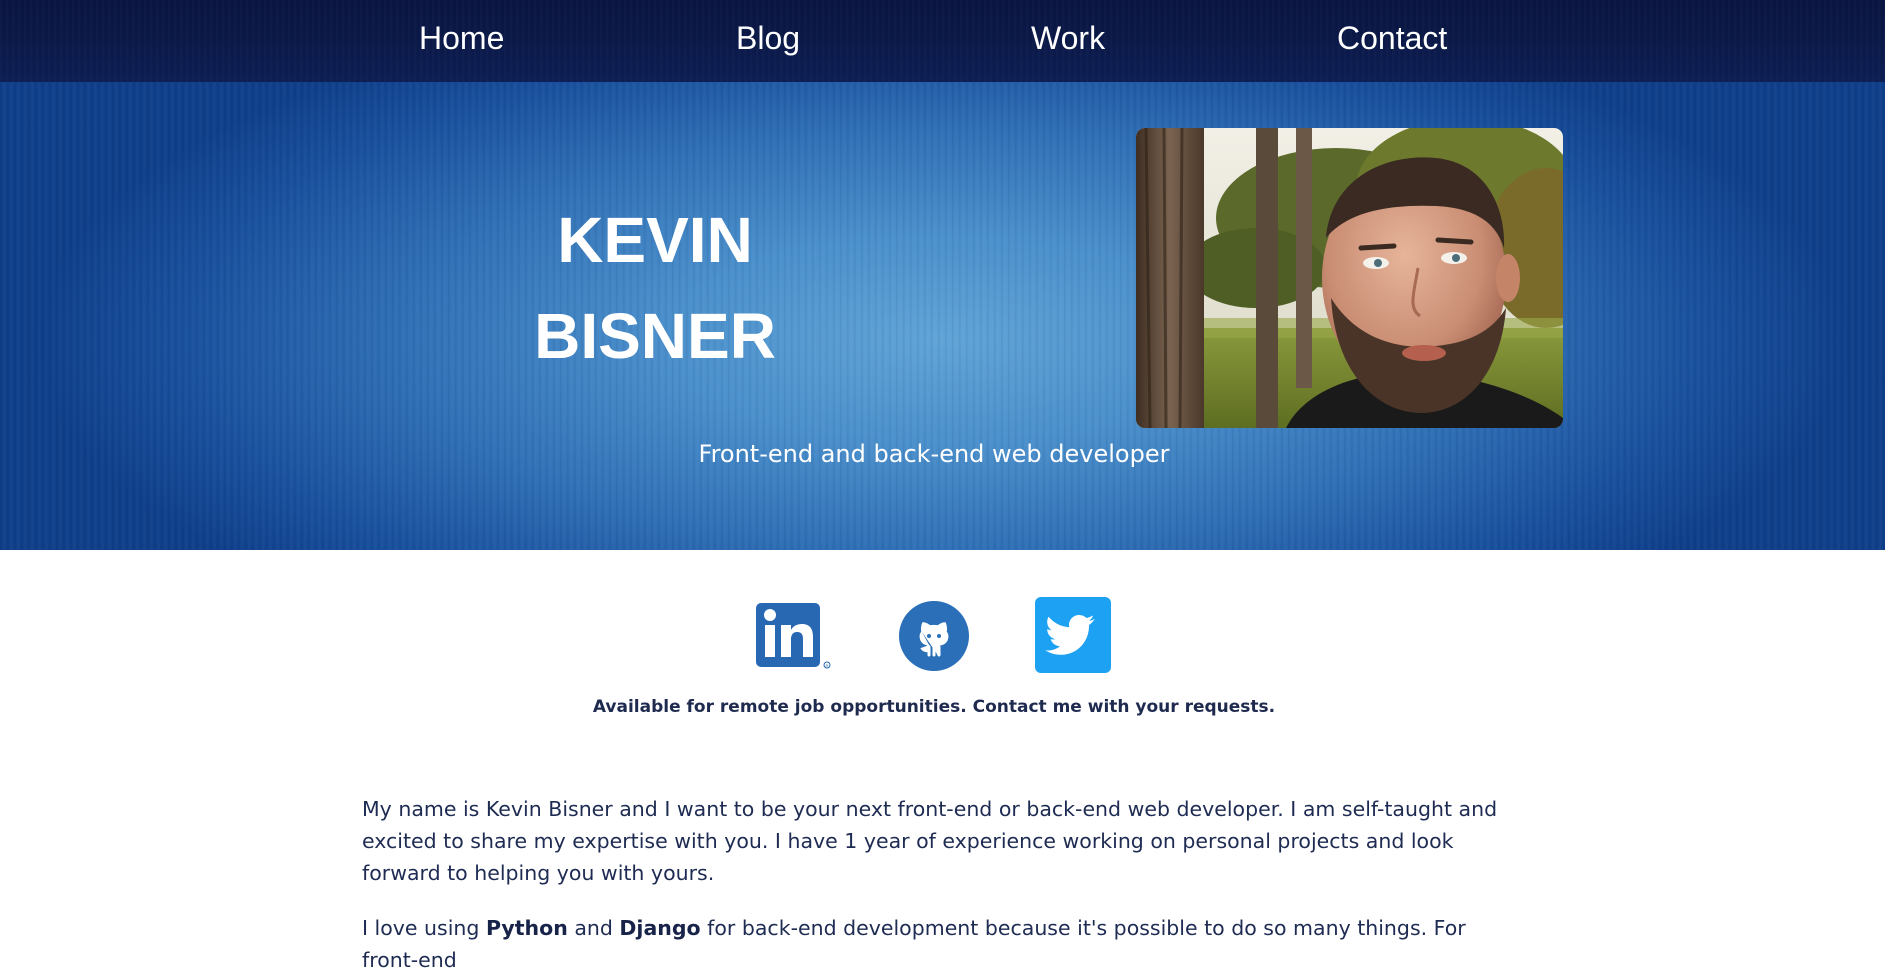 The height and width of the screenshot is (976, 1885). I want to click on svg-text: R, so click(827, 665).